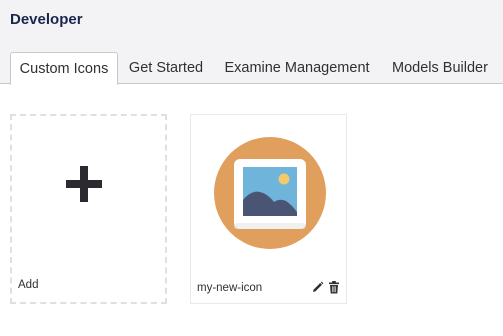 The width and height of the screenshot is (503, 336). Describe the element at coordinates (28, 285) in the screenshot. I see `add-card-label: Add` at that location.